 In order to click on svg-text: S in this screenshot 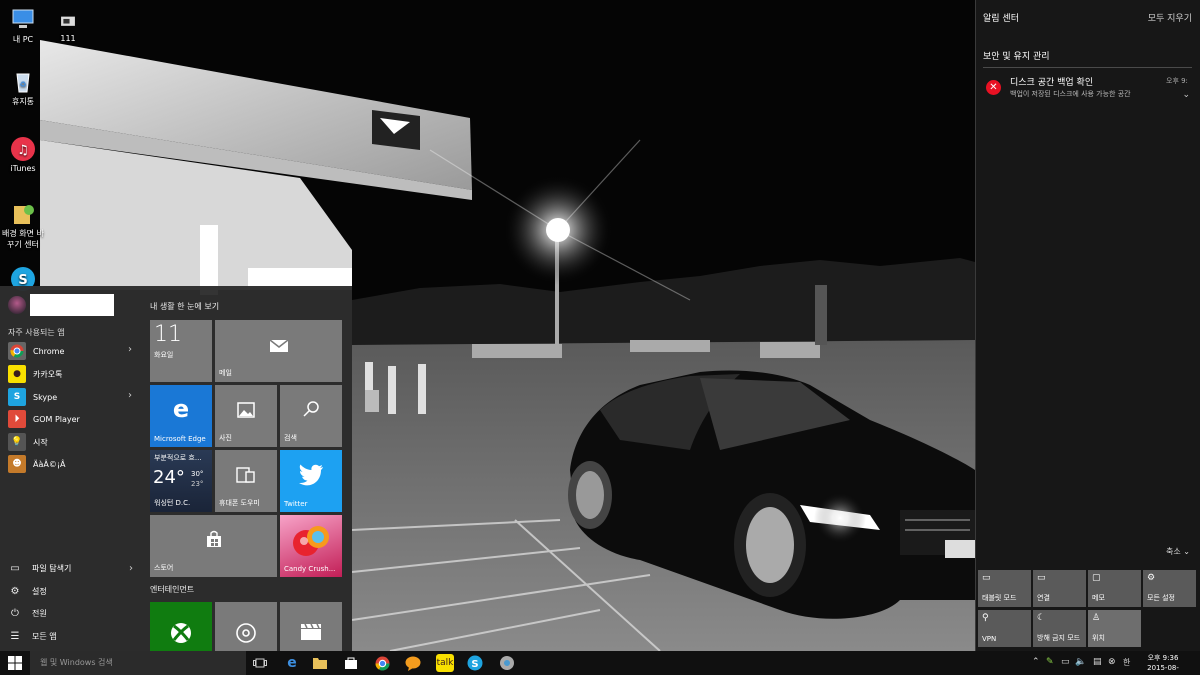, I will do `click(474, 664)`.